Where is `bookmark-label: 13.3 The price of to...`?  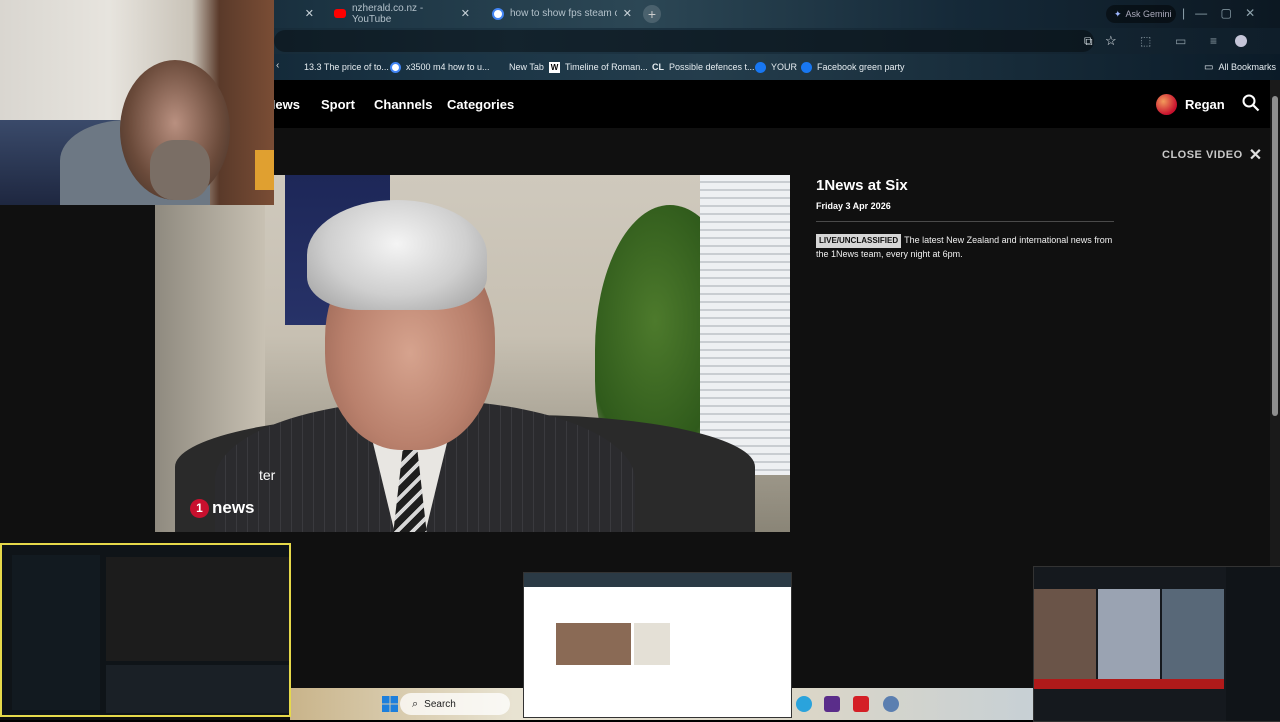
bookmark-label: 13.3 The price of to... is located at coordinates (346, 67).